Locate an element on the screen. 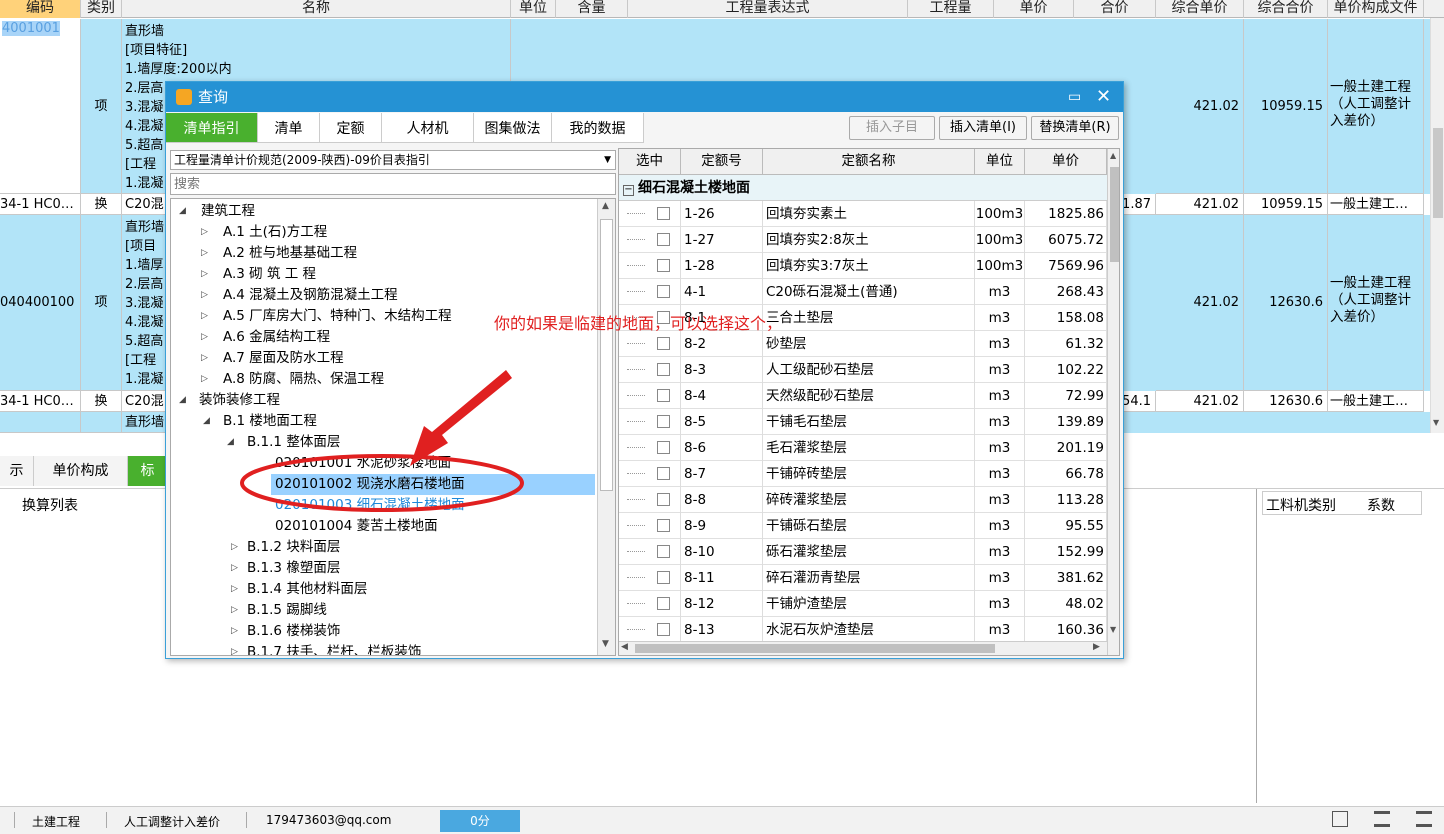  annotation-arrow is located at coordinates (461, 418).